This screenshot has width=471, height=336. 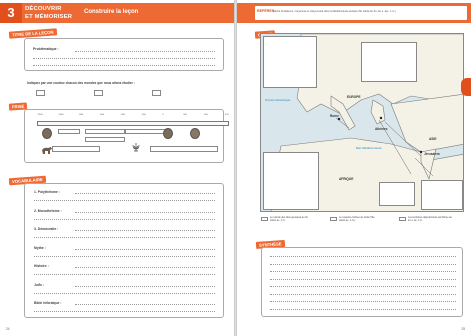 What do you see at coordinates (334, 116) in the screenshot?
I see `map-label-rome: Rome` at bounding box center [334, 116].